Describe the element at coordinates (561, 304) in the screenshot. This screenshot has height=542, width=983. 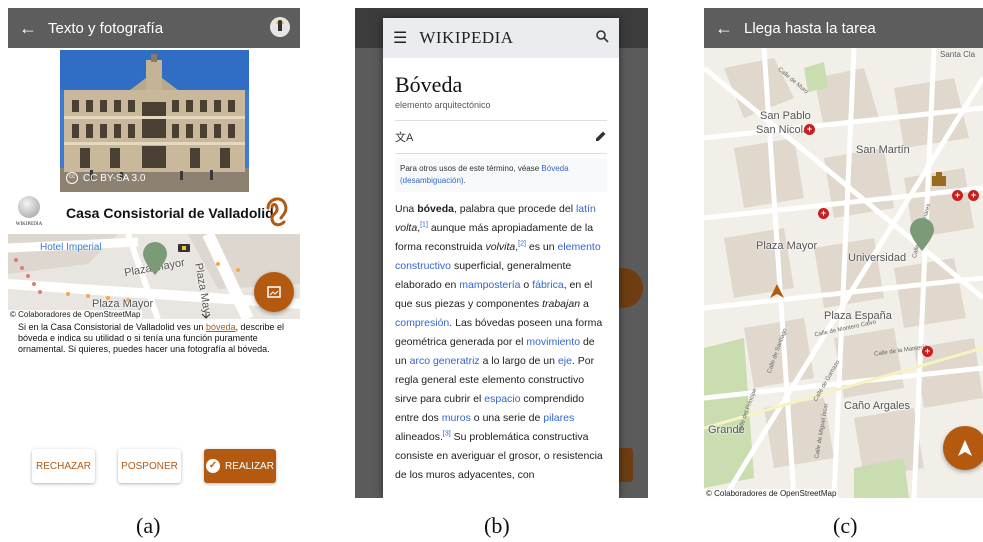
I see `article-italic-text: trabajan` at that location.